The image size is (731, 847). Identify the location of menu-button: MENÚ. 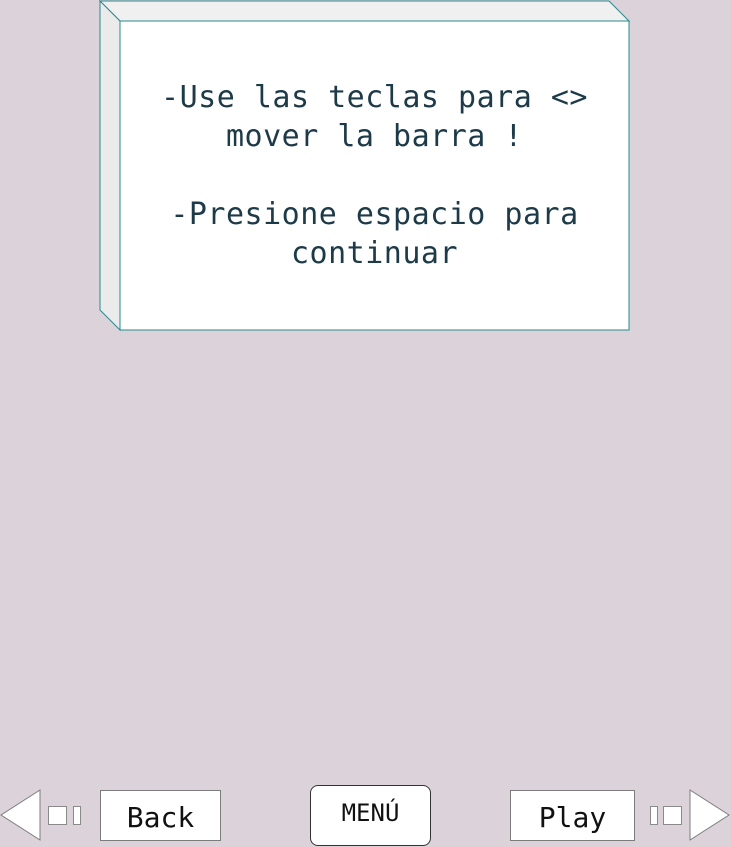
(370, 815).